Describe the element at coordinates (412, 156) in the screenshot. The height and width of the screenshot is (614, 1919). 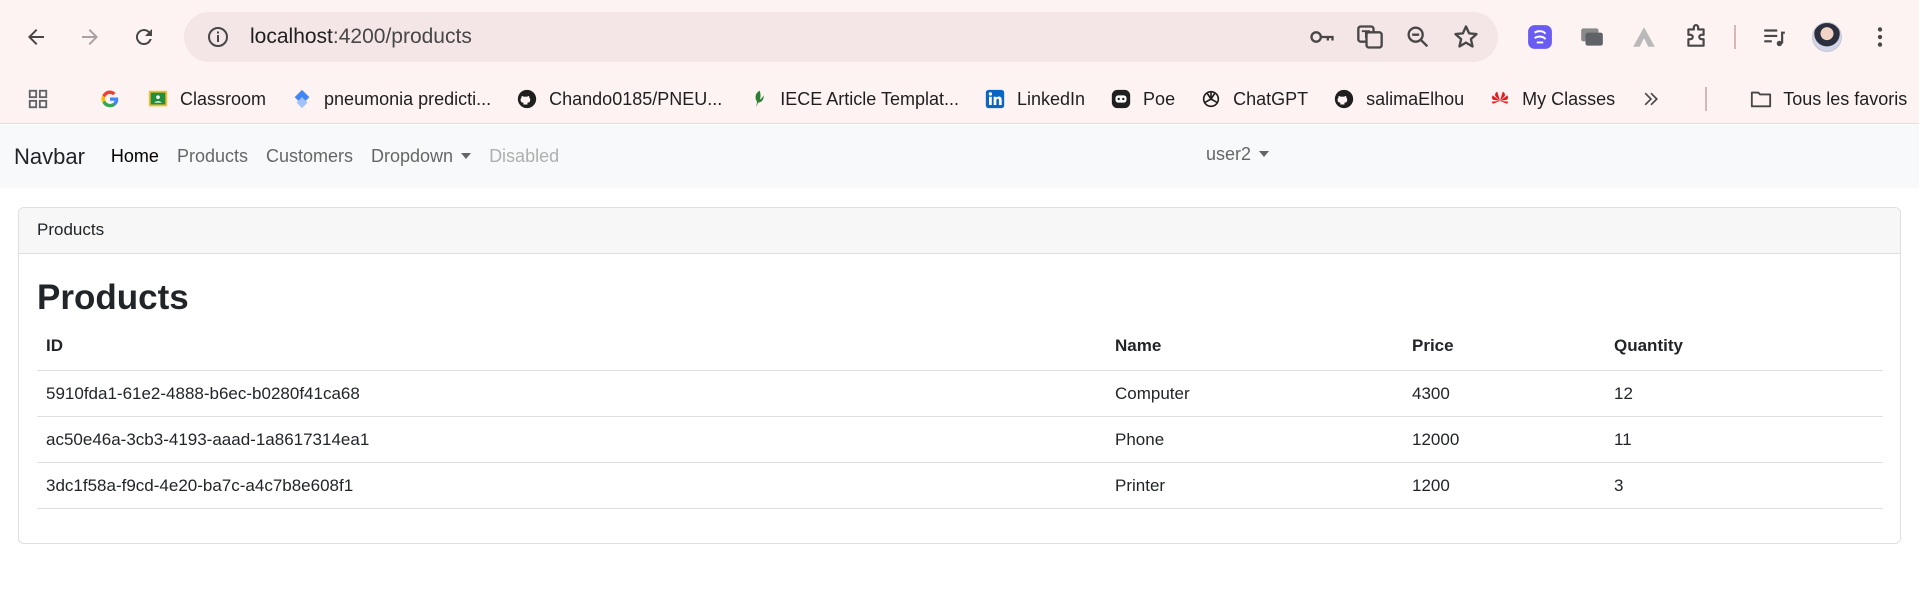
I see `nav-dropdown-label: Dropdown` at that location.